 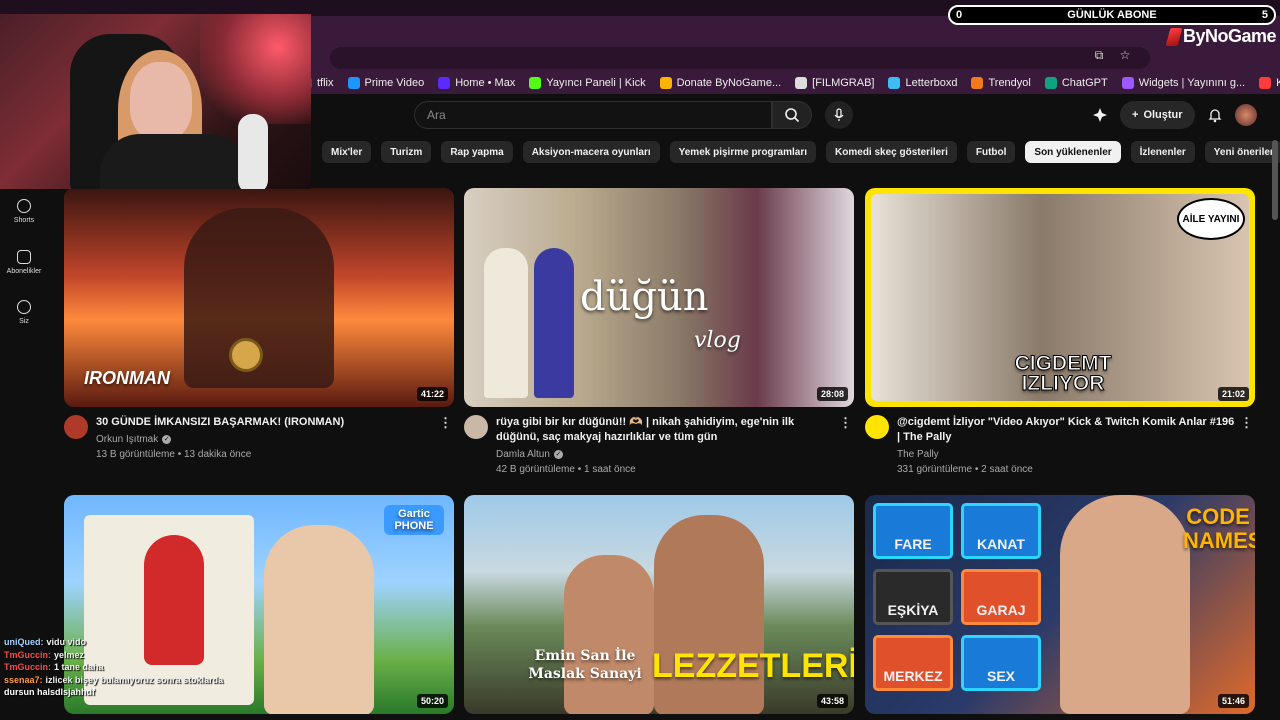 I want to click on filter-chip: Turizm, so click(x=406, y=152).